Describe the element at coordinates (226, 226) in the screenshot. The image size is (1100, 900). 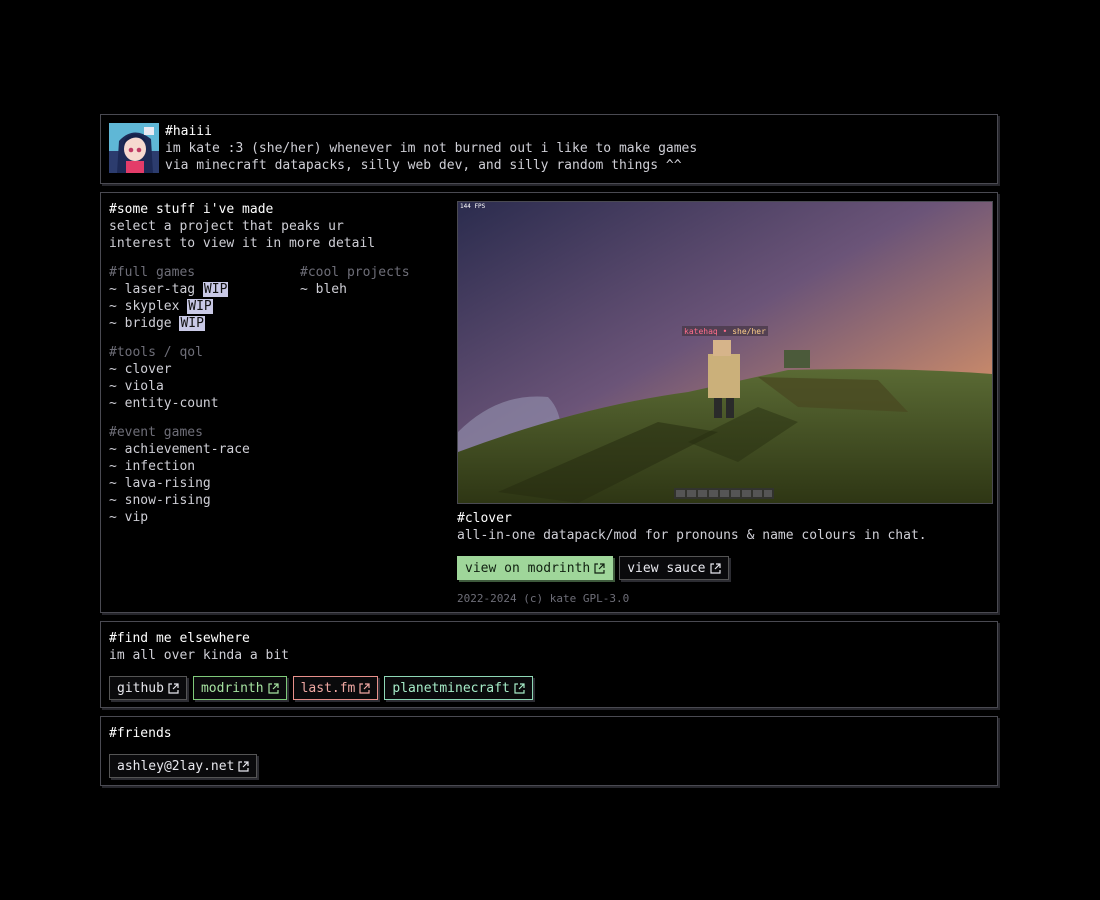
I see `projects-subtitle-1: select a project that peaks ur` at that location.